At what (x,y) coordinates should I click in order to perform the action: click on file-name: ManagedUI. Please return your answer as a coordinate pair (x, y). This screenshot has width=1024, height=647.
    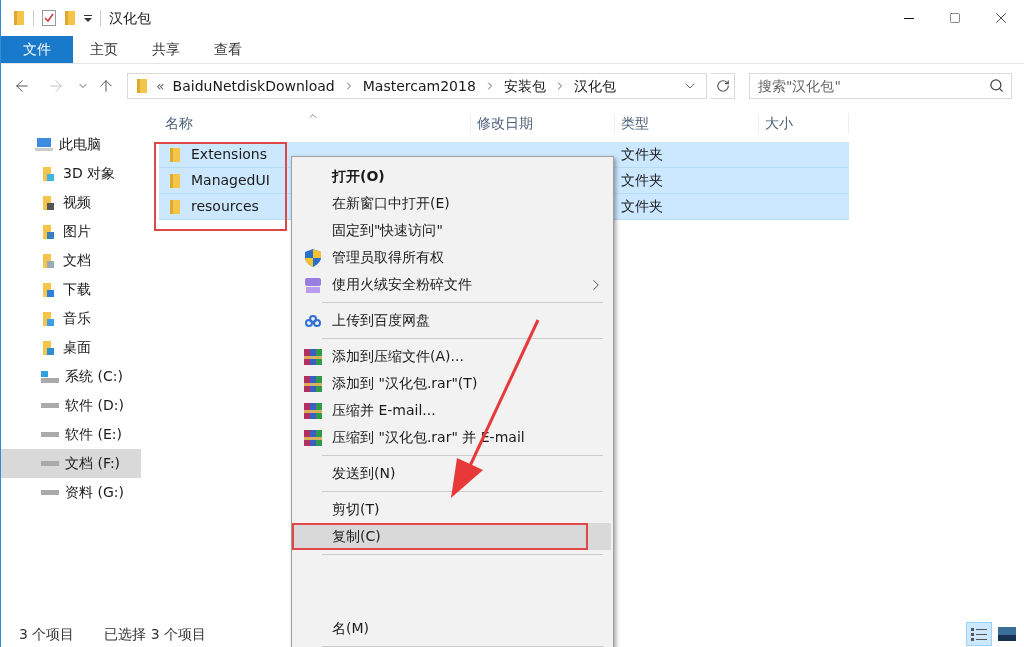
    Looking at the image, I should click on (230, 180).